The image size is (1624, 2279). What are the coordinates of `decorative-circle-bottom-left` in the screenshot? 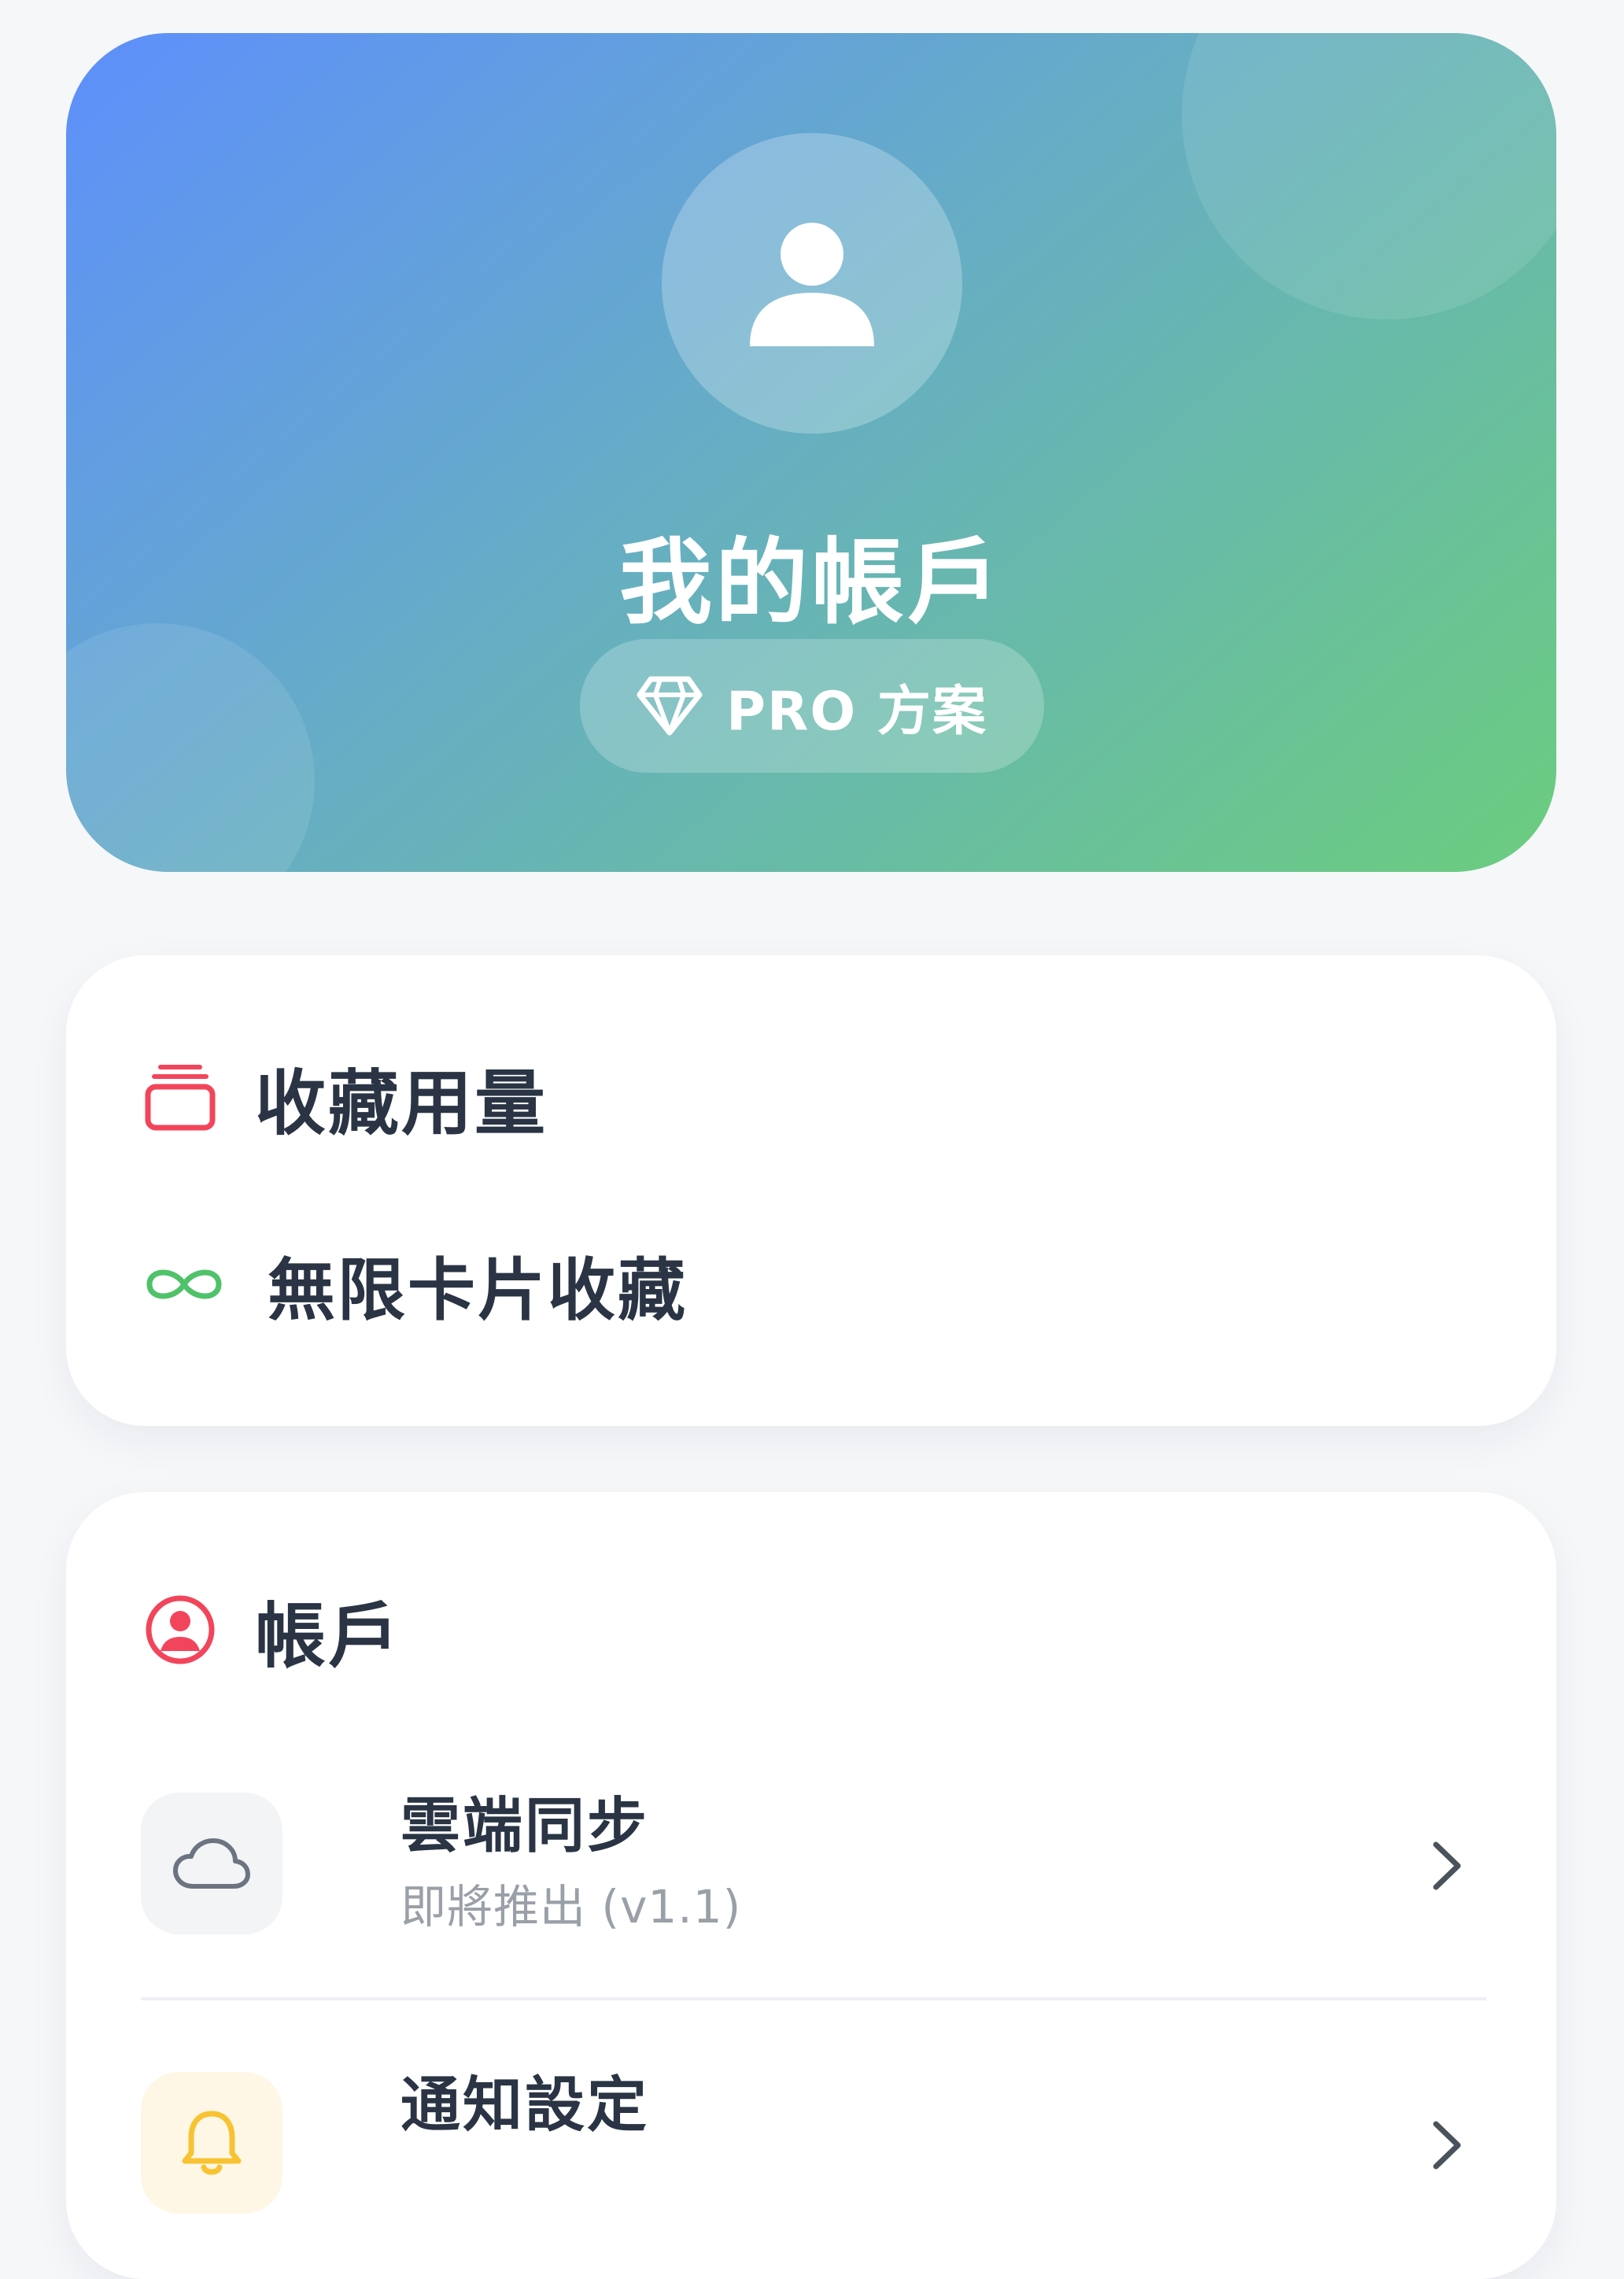 It's located at (190, 747).